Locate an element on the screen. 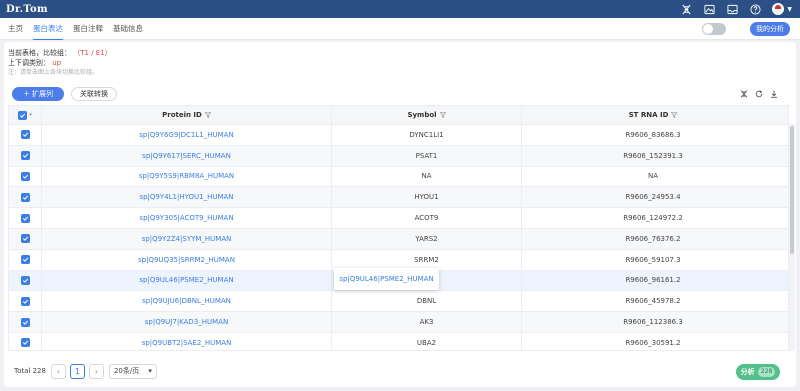  analyze-button: 分析 228 is located at coordinates (758, 372).